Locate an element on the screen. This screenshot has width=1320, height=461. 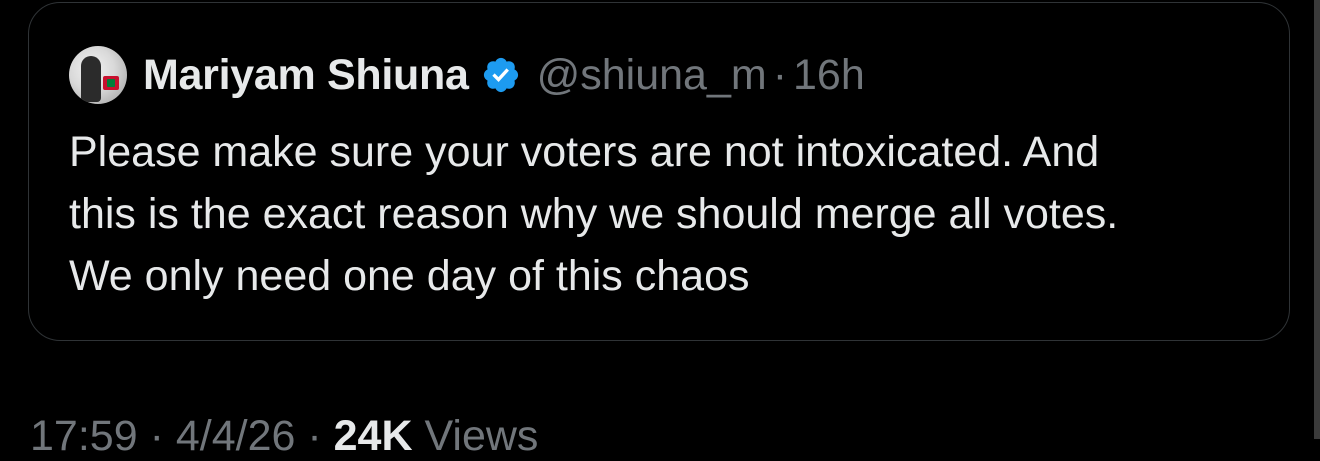
avatar-figure is located at coordinates (91, 79).